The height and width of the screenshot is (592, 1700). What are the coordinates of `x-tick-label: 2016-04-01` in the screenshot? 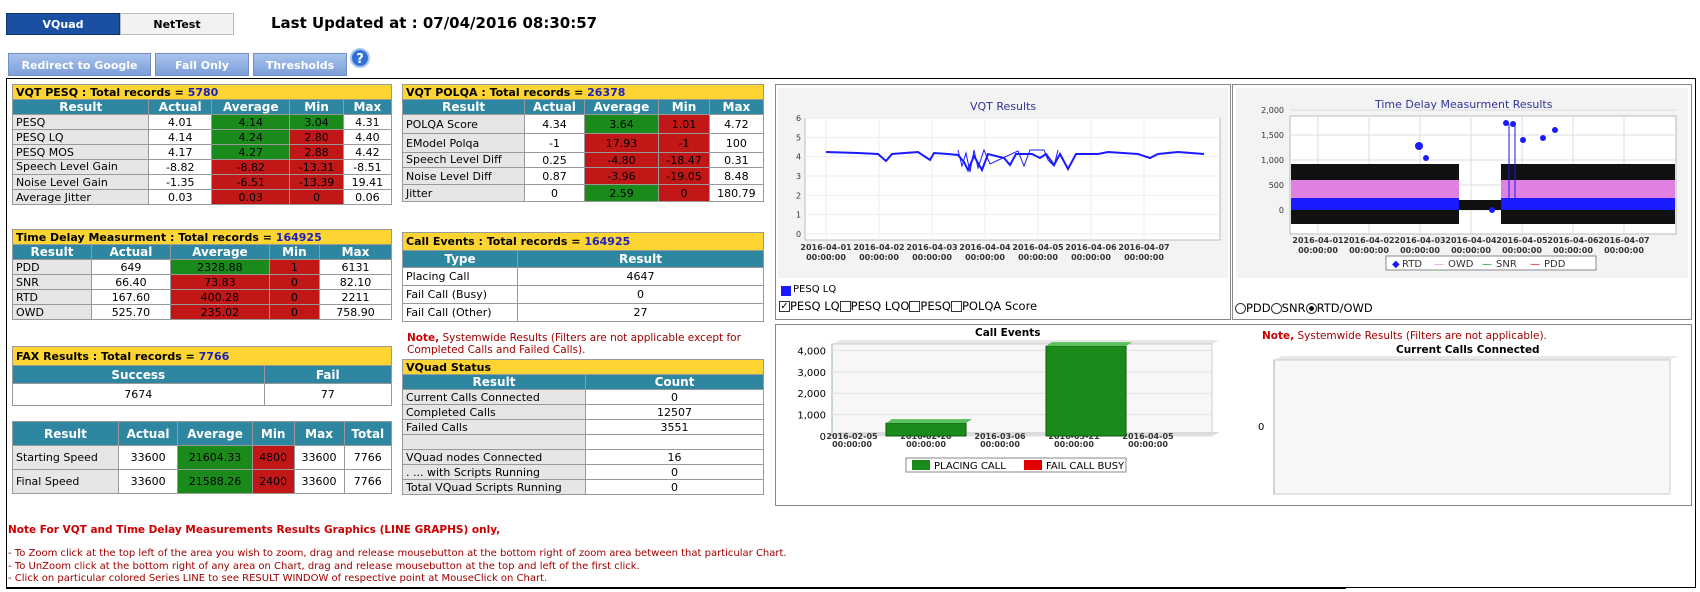 It's located at (1318, 240).